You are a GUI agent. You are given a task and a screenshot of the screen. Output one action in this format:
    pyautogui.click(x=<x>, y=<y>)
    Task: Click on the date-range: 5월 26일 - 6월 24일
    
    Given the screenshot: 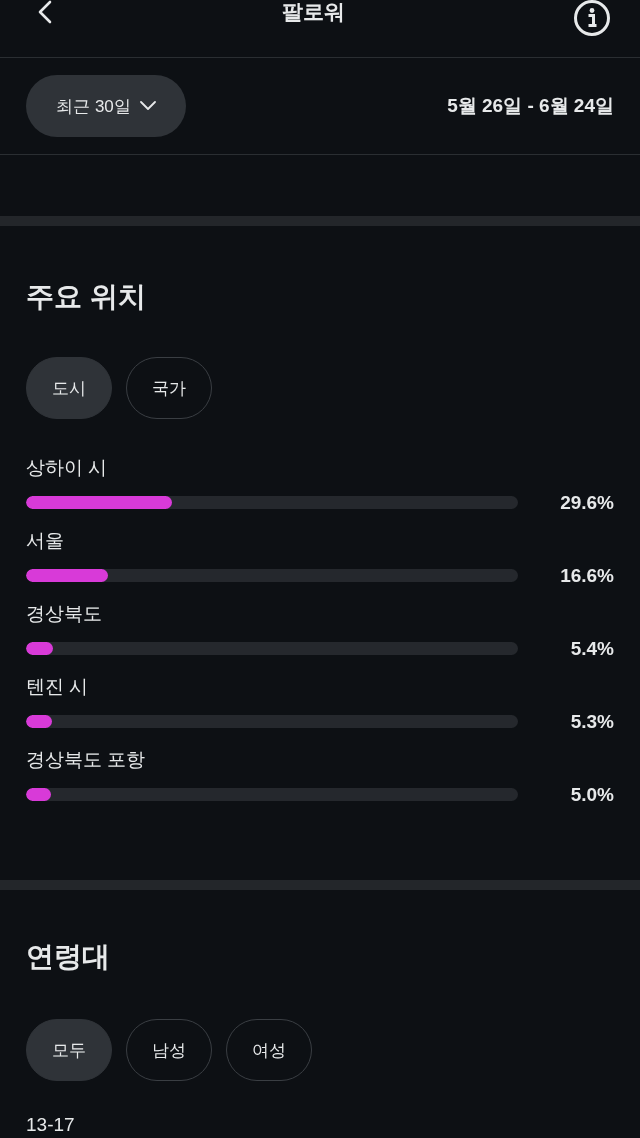 What is the action you would take?
    pyautogui.click(x=530, y=106)
    